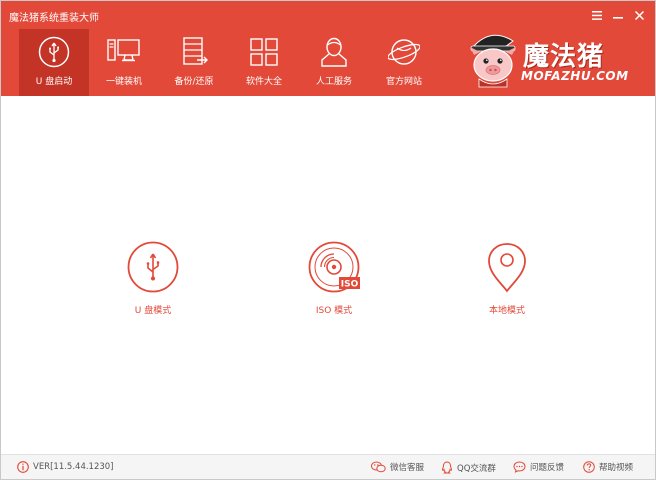 This screenshot has width=656, height=480. I want to click on nav-item-usb-boot: U 盘启动, so click(54, 62).